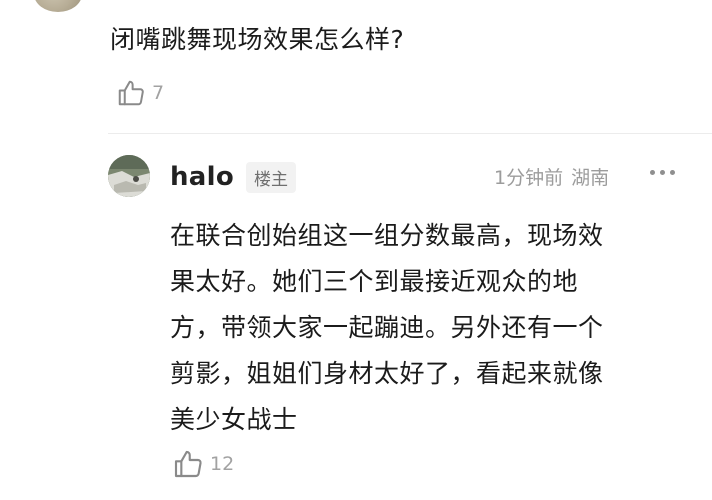 This screenshot has height=500, width=712. What do you see at coordinates (410, 133) in the screenshot?
I see `divider` at bounding box center [410, 133].